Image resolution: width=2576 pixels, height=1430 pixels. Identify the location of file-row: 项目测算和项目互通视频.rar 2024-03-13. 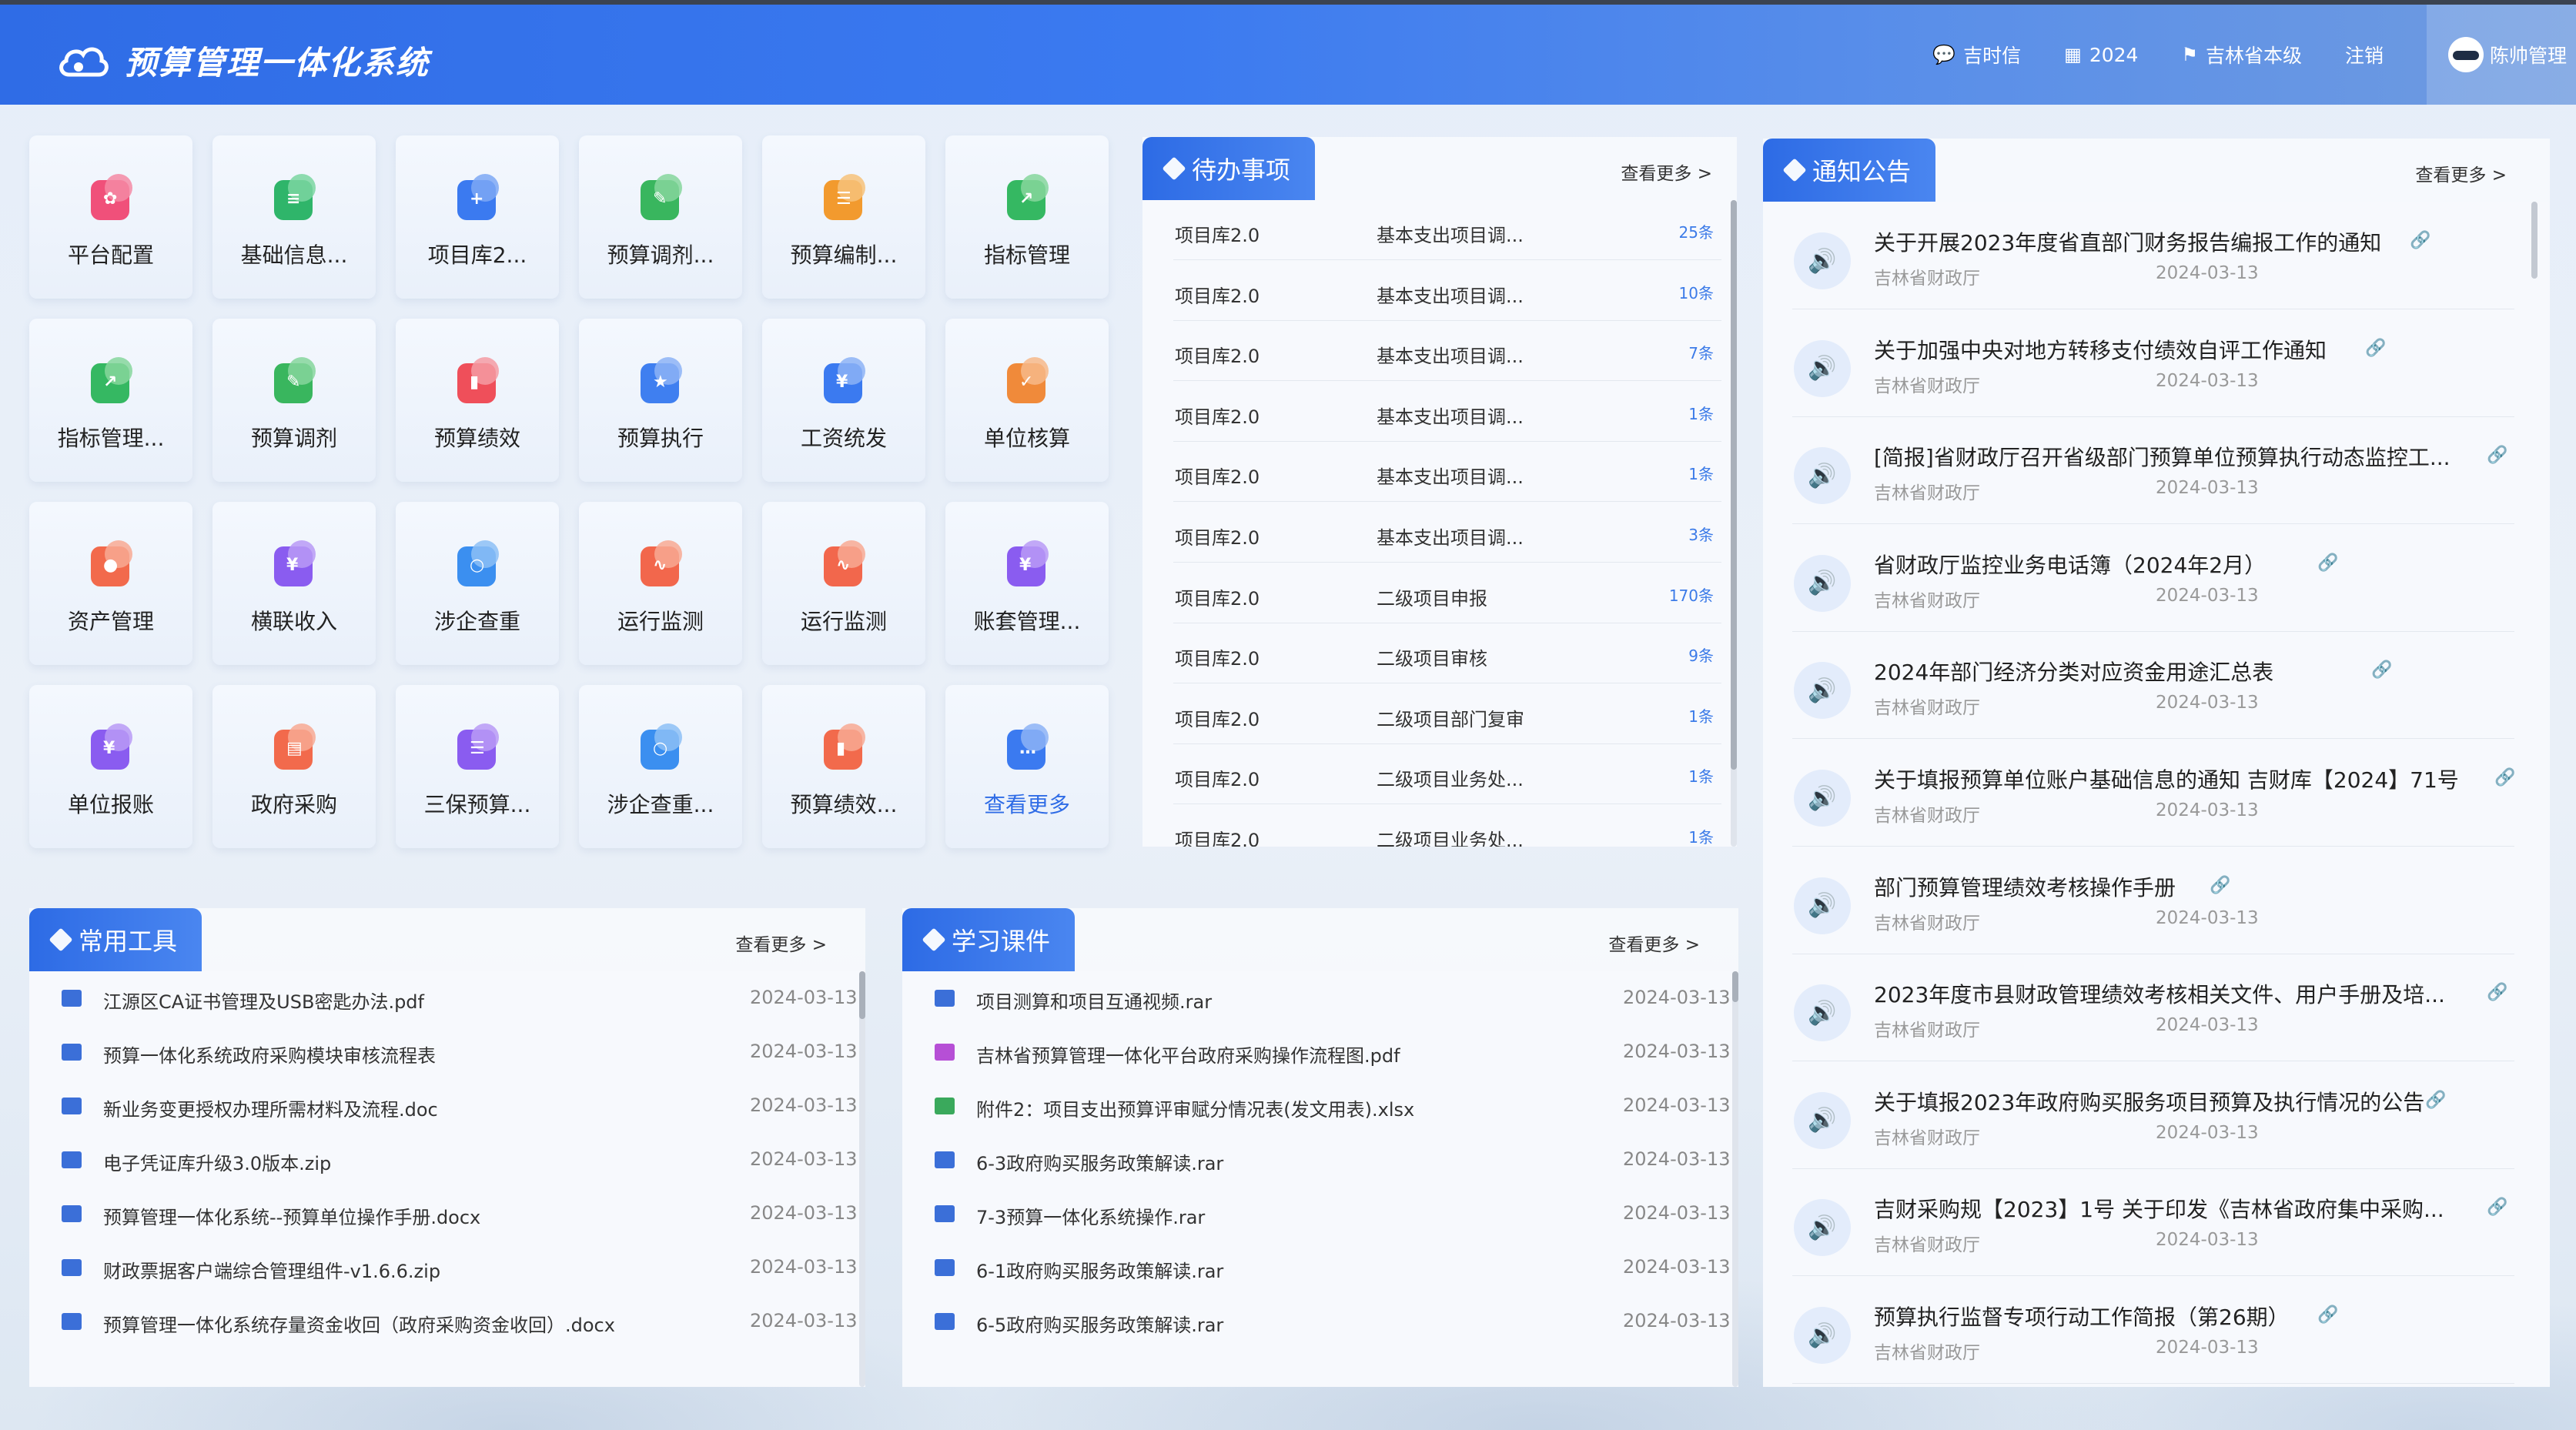
(1331, 998).